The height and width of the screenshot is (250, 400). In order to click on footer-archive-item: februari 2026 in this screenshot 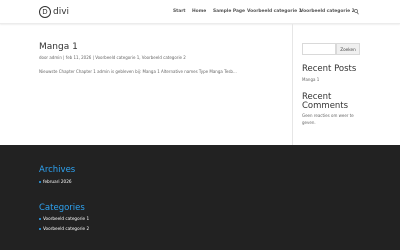, I will do `click(55, 181)`.